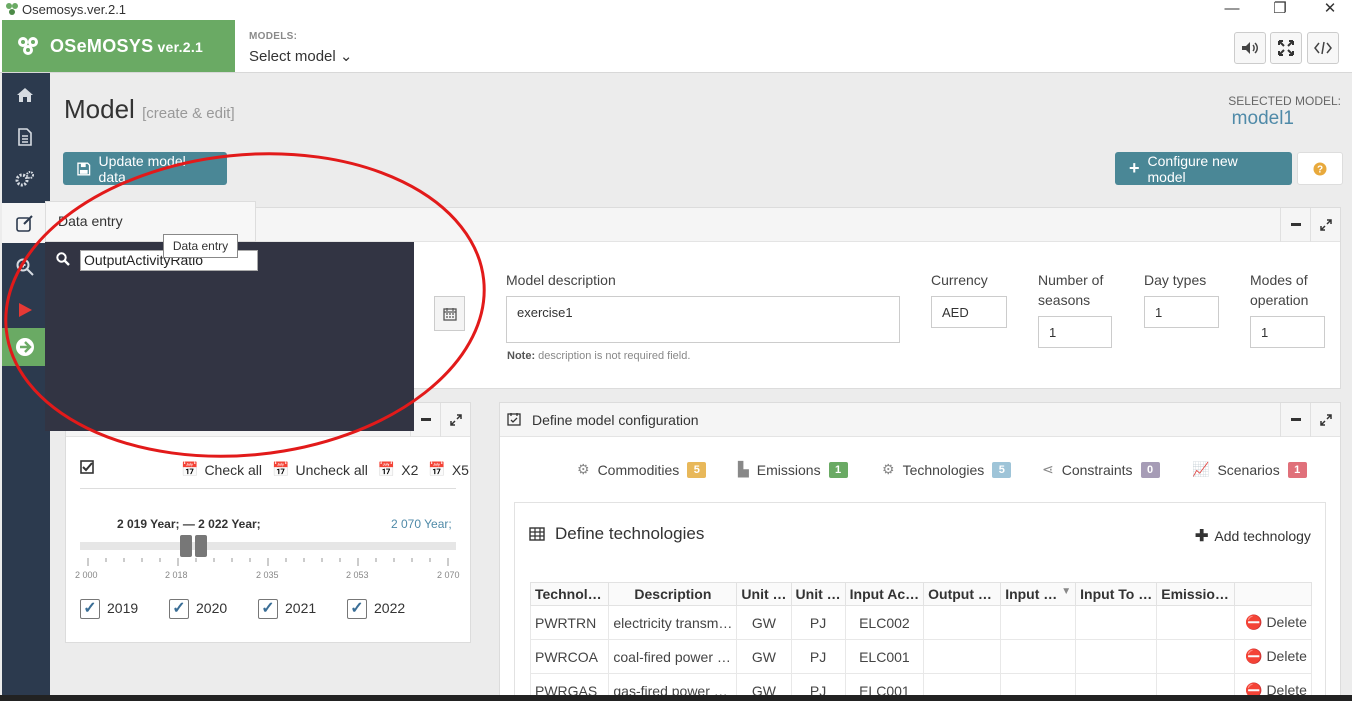  I want to click on code-icon, so click(1323, 48).